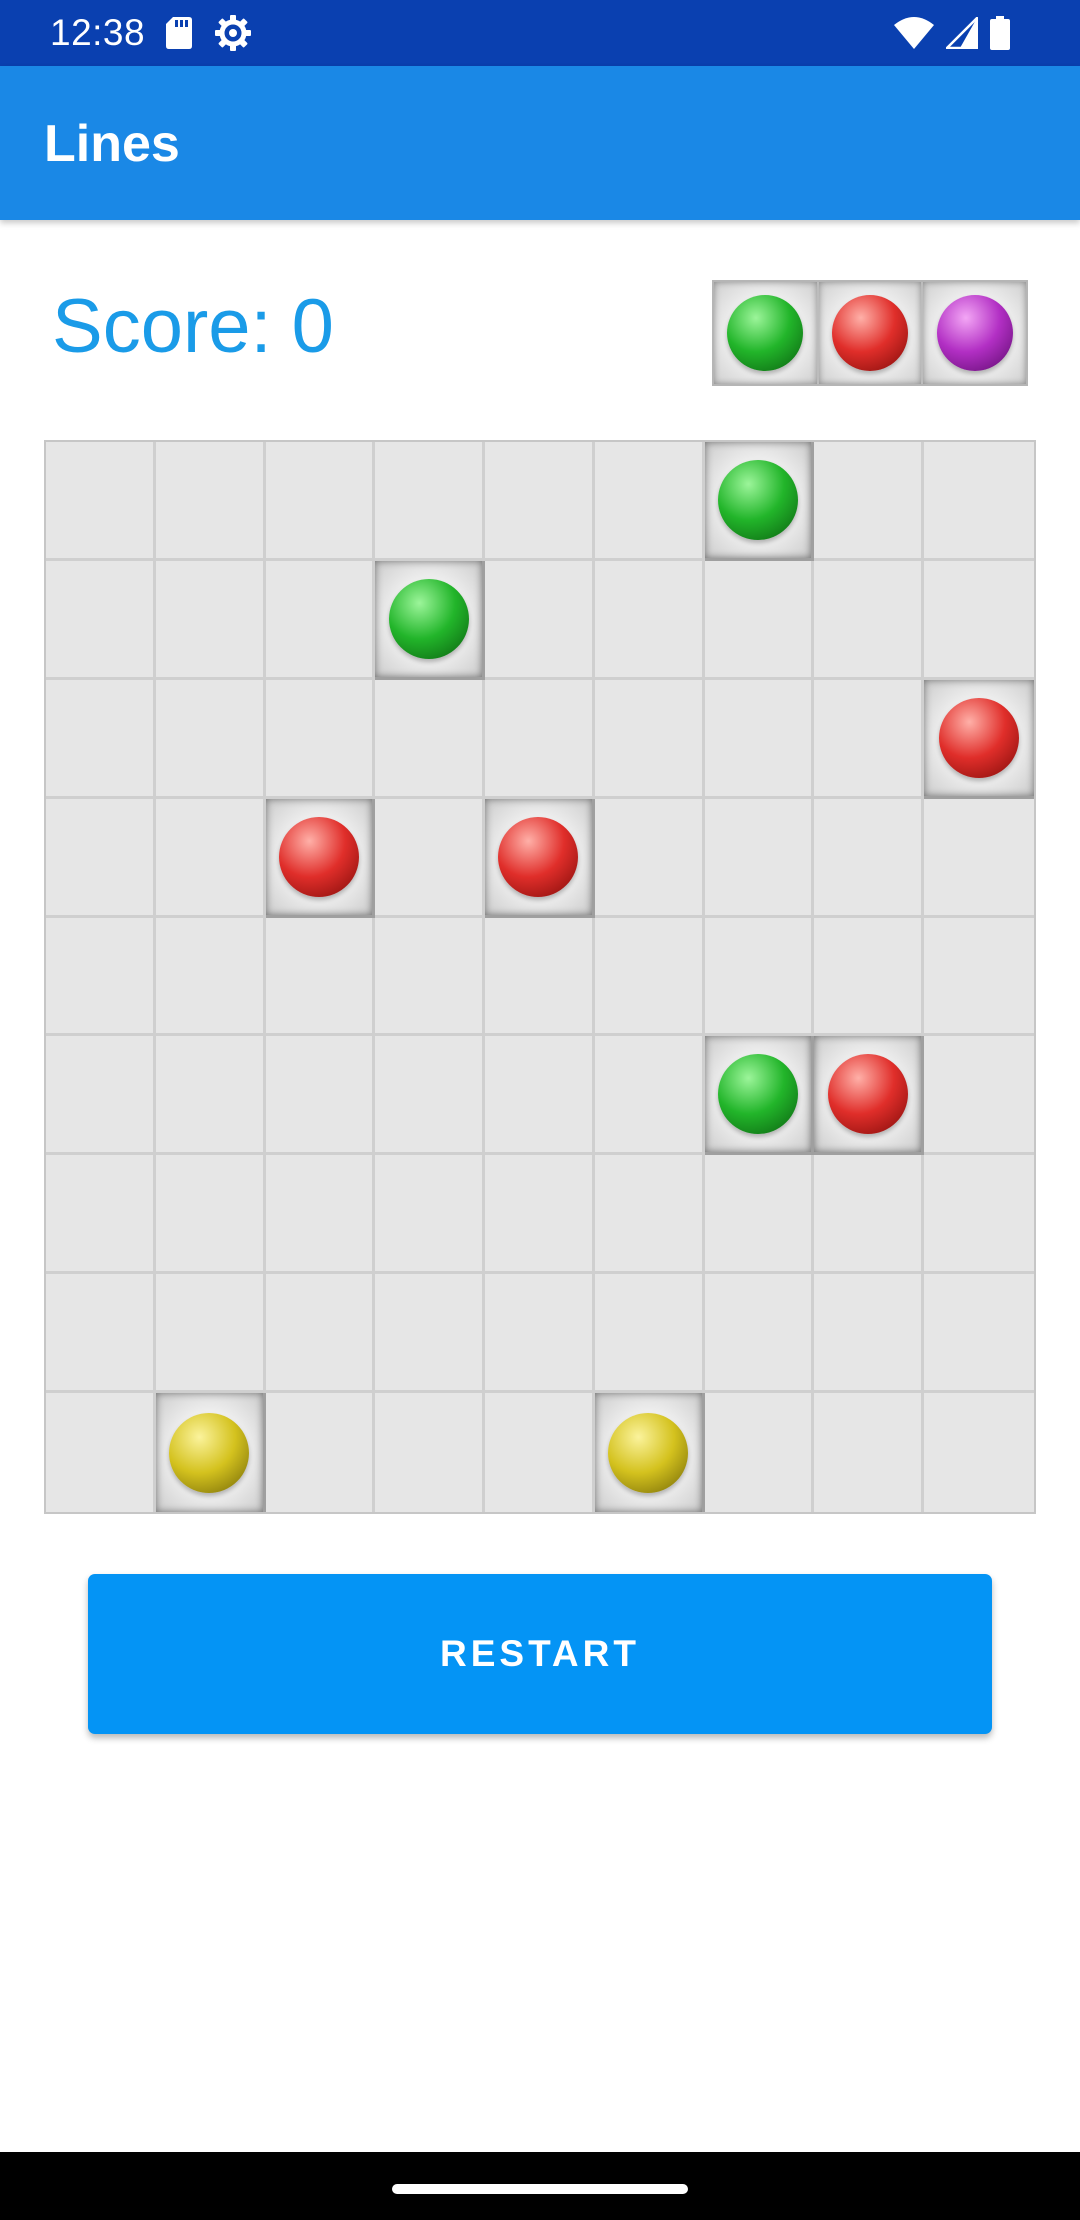 The height and width of the screenshot is (2220, 1080). I want to click on yellow-ball, so click(209, 1452).